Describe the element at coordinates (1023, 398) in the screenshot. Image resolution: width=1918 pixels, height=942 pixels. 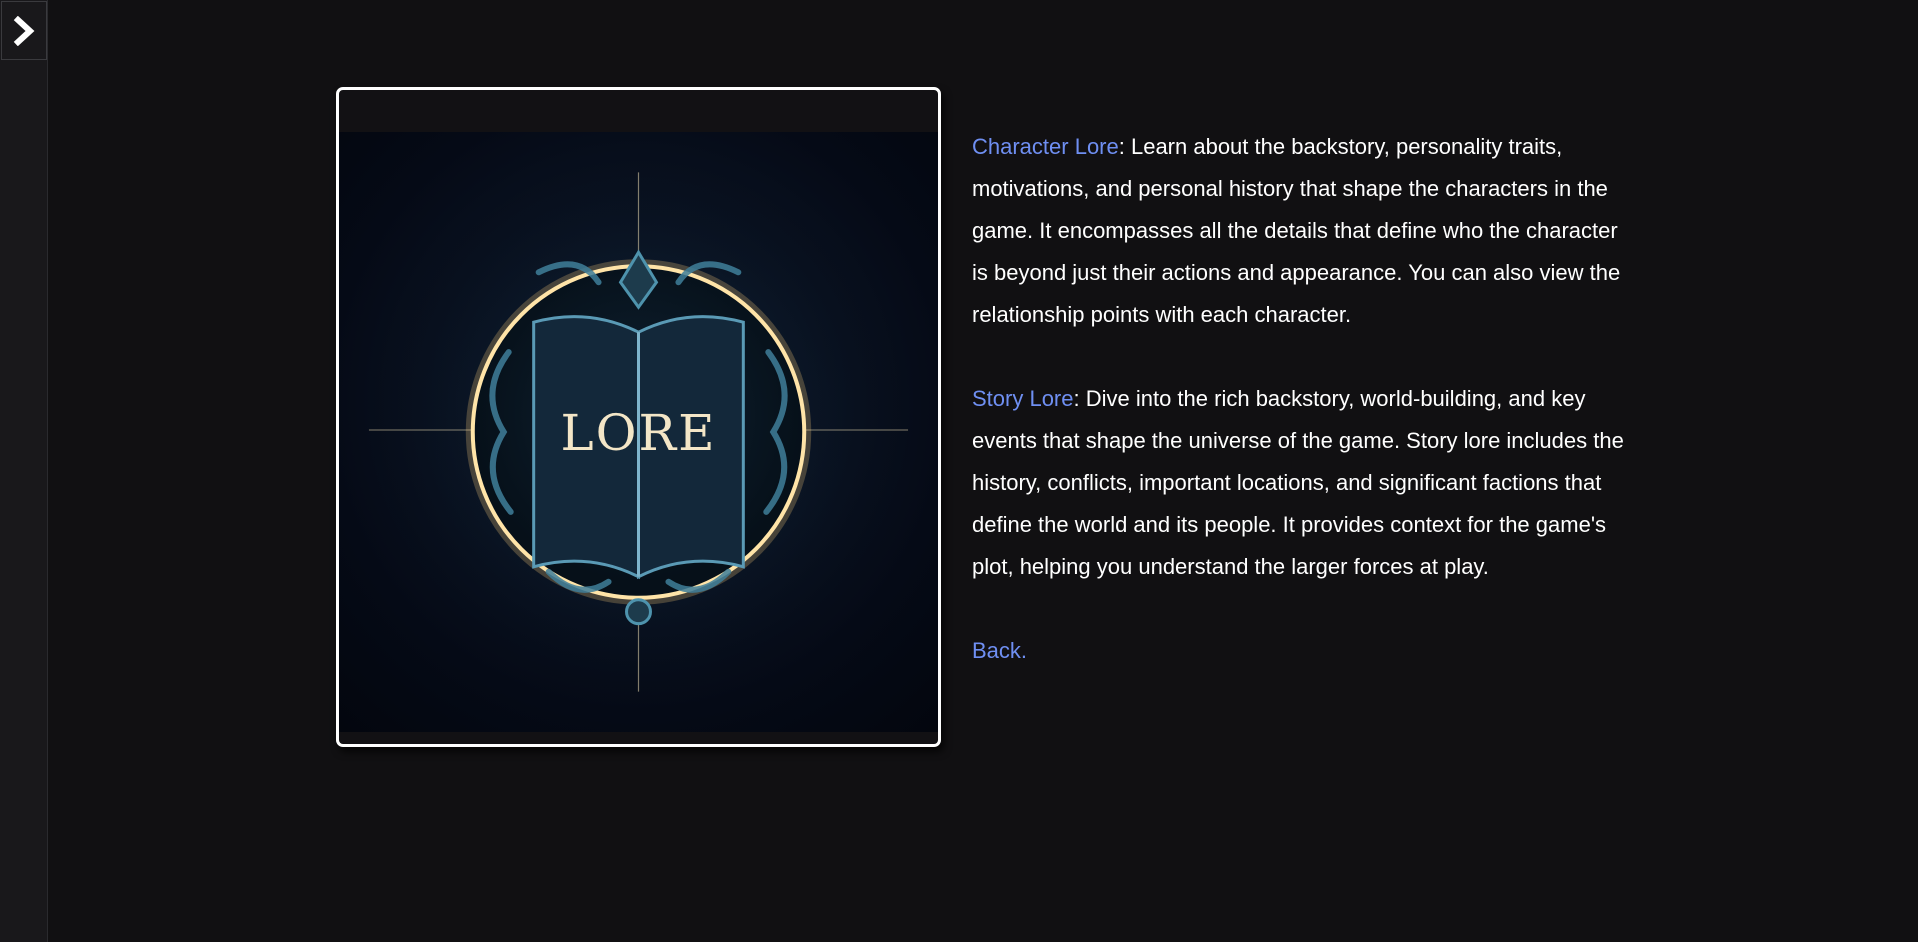
I see `story-lore-link: Story Lore` at that location.